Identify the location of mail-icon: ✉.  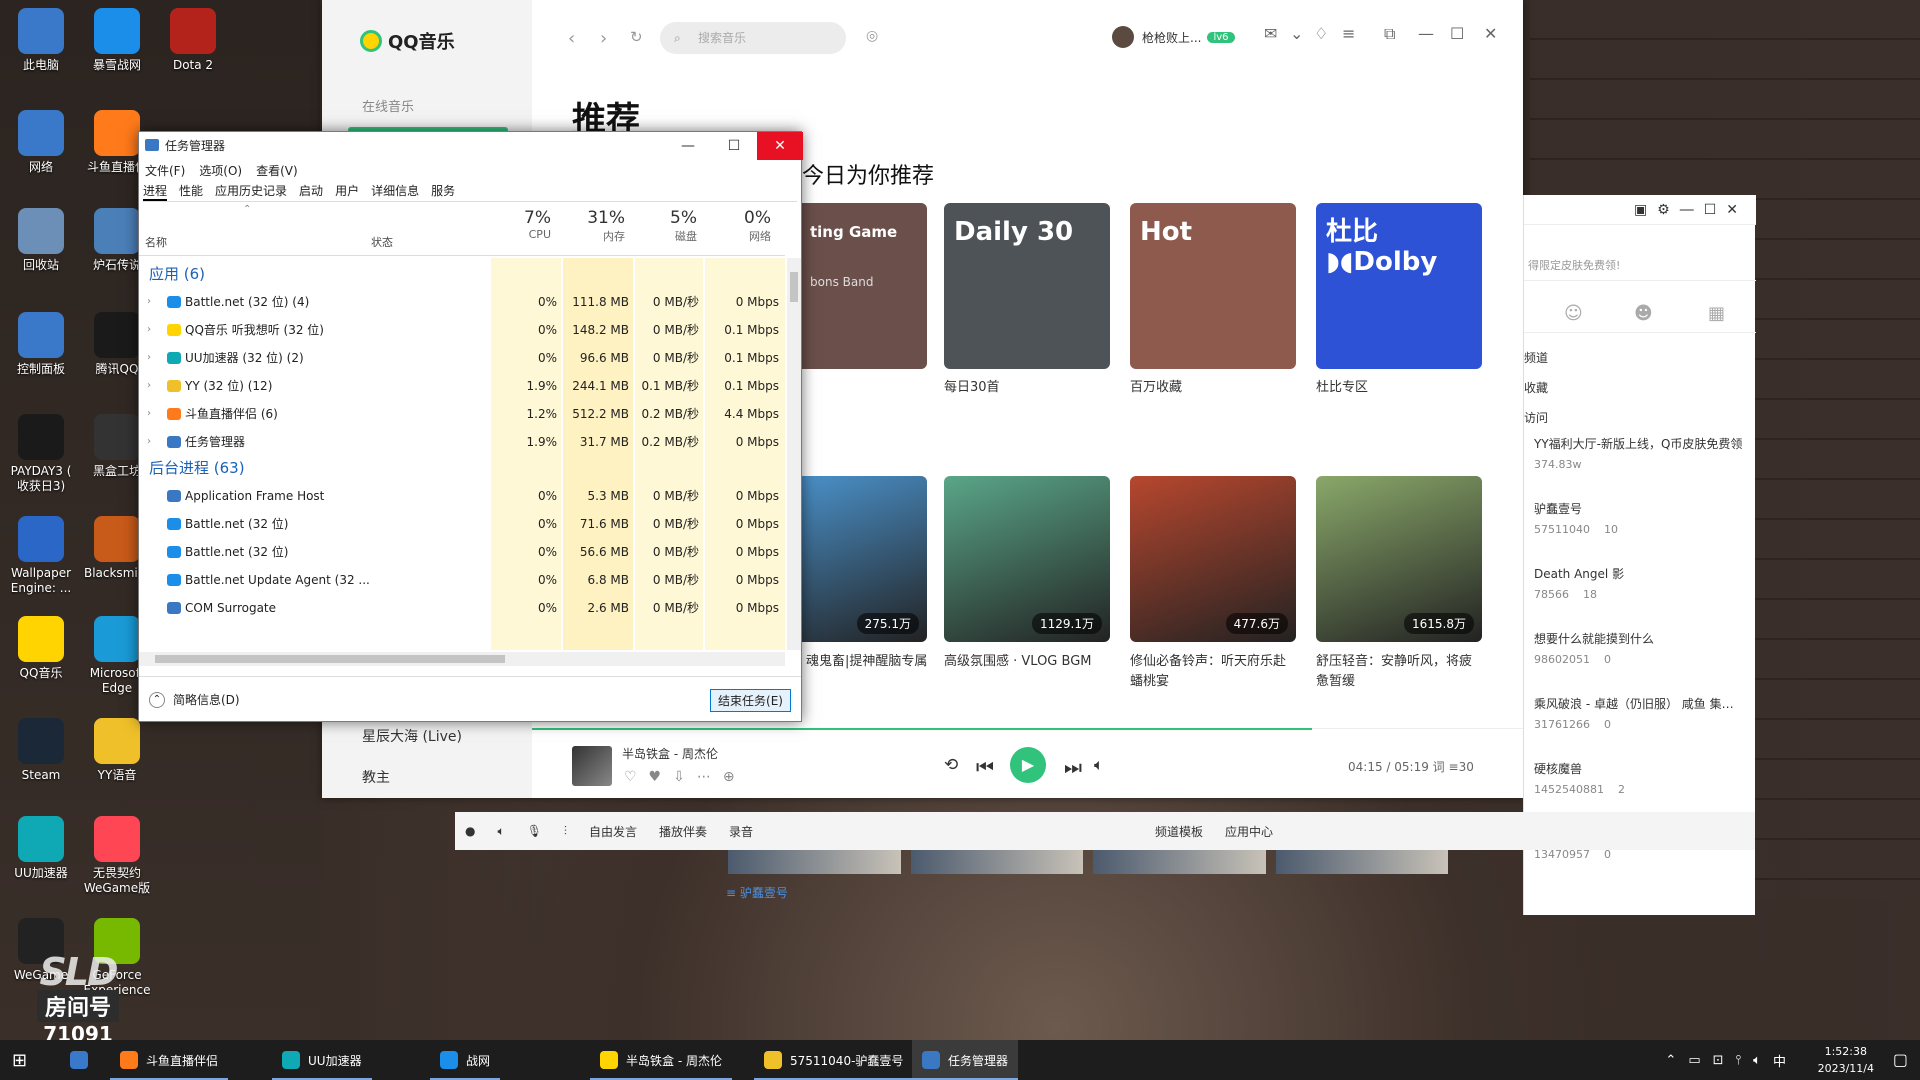
(1270, 33).